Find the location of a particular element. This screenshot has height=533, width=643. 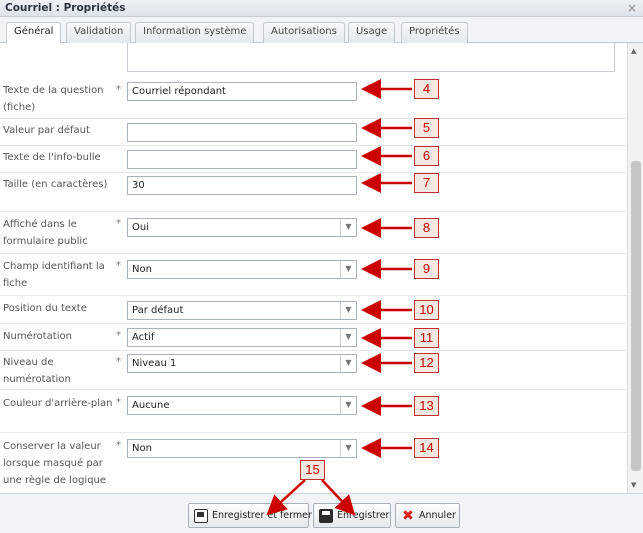

background-color-select-value: Aucune is located at coordinates (151, 405).